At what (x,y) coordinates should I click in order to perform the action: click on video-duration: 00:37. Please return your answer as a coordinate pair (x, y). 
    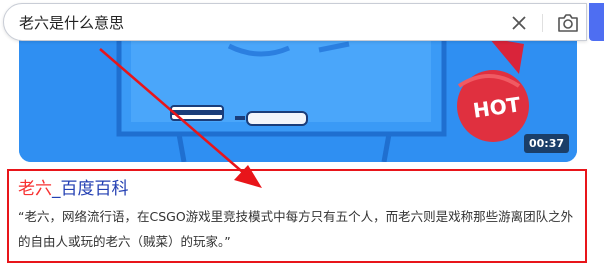
    Looking at the image, I should click on (546, 143).